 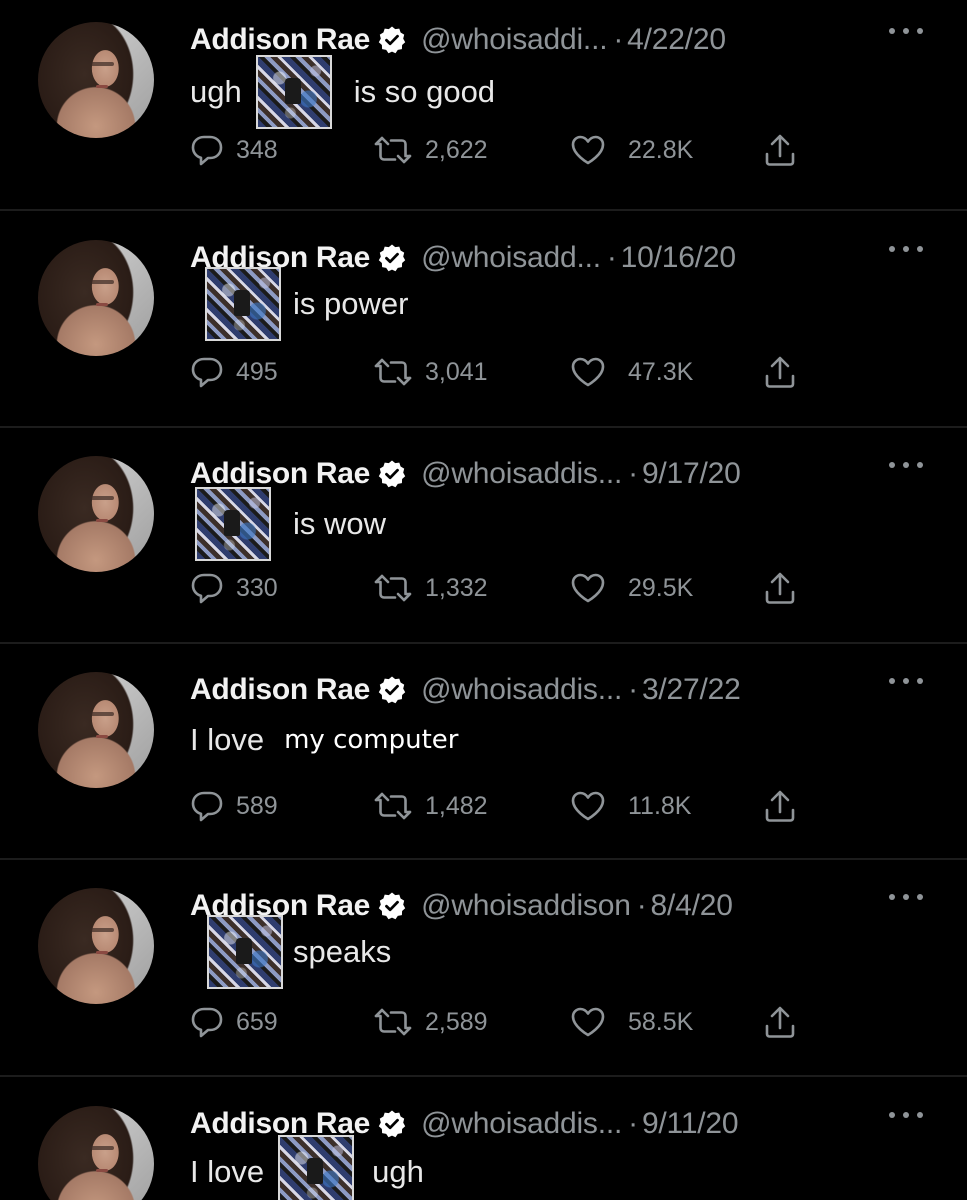 I want to click on retweet-count: 2,622, so click(x=456, y=149).